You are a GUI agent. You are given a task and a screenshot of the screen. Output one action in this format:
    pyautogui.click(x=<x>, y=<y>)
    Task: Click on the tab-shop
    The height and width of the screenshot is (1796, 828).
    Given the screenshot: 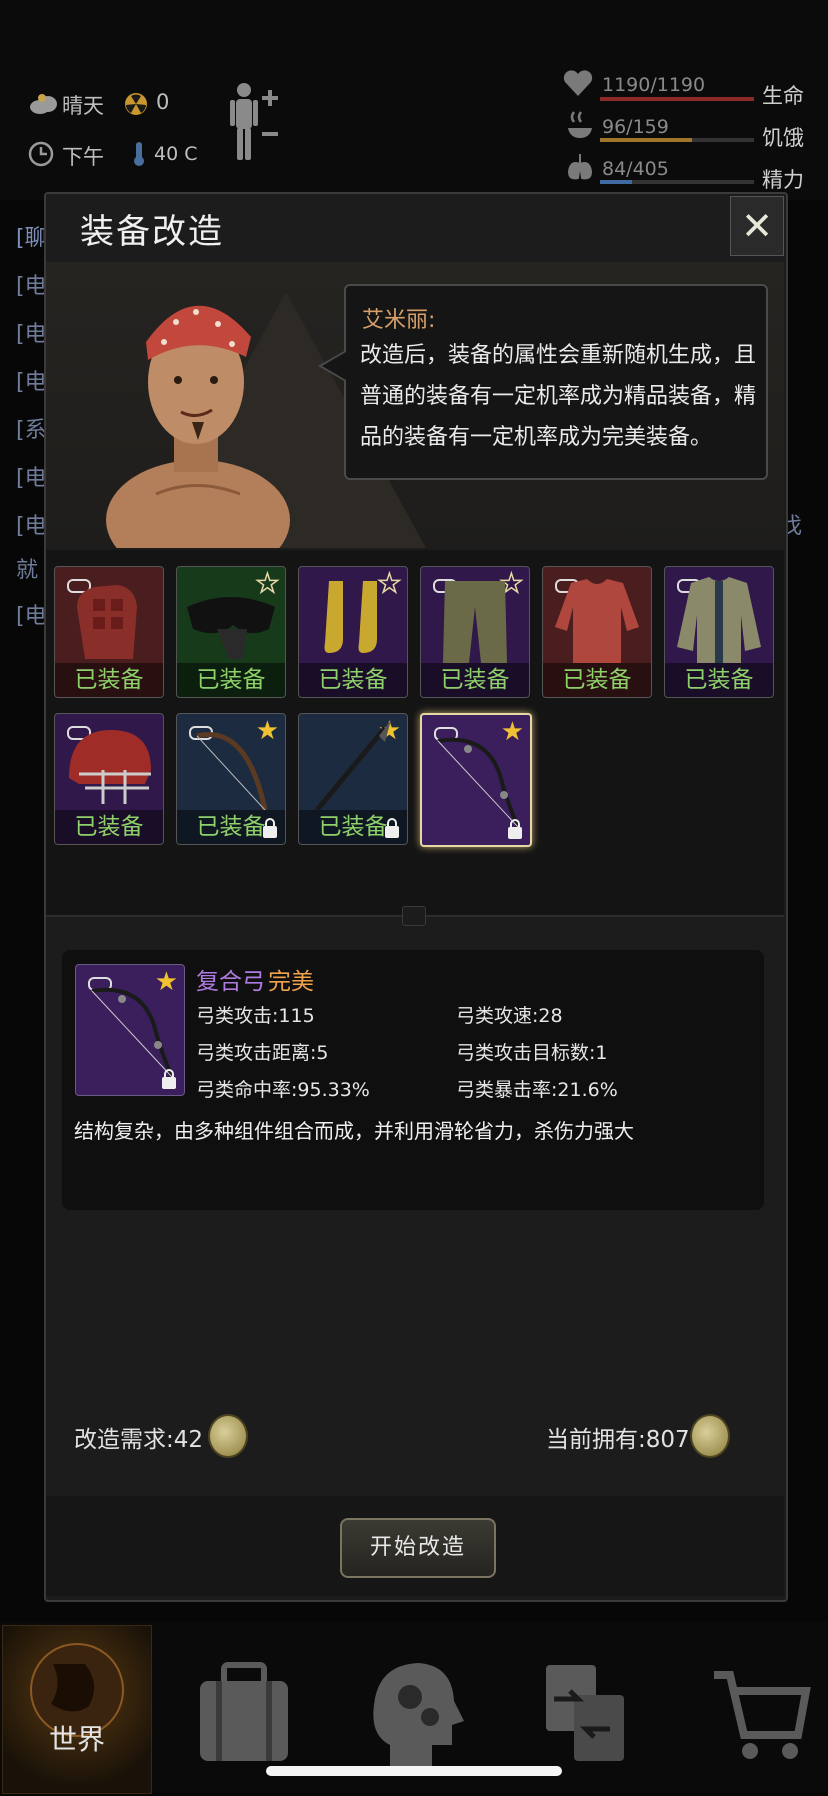 What is the action you would take?
    pyautogui.click(x=754, y=1708)
    